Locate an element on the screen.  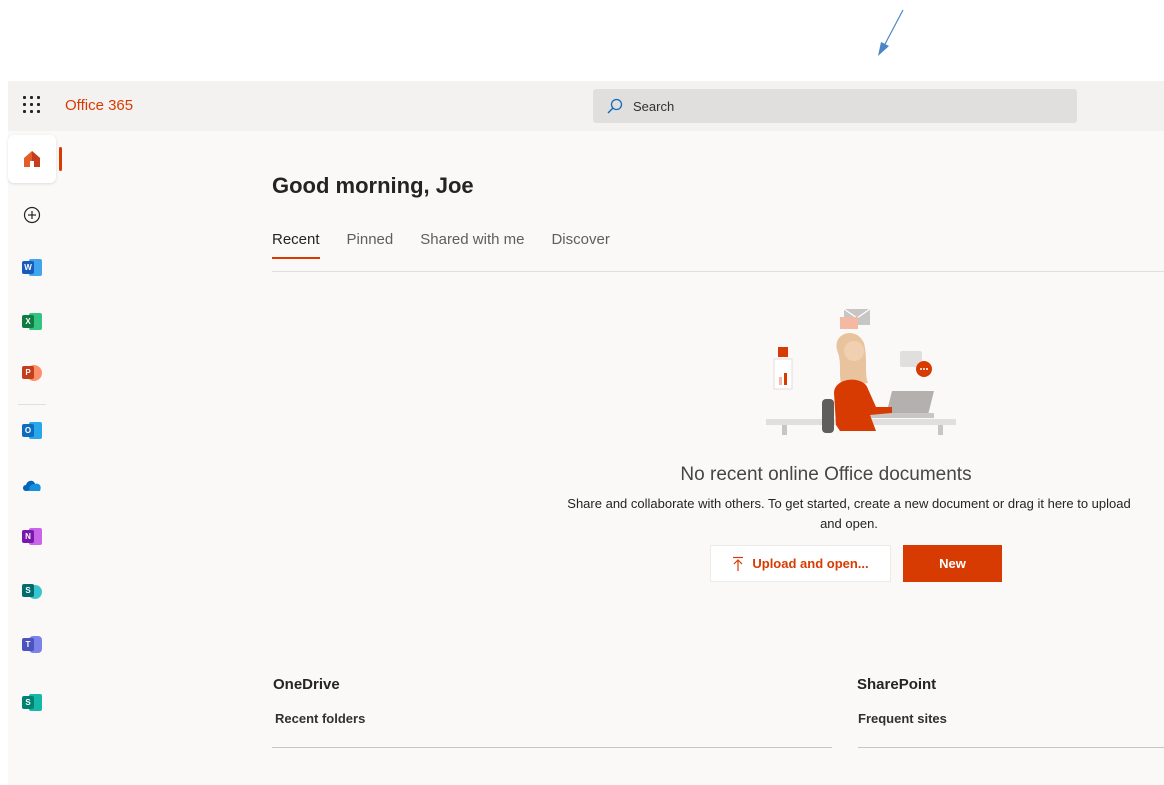
office-365-brand-link: Office 365 is located at coordinates (99, 105).